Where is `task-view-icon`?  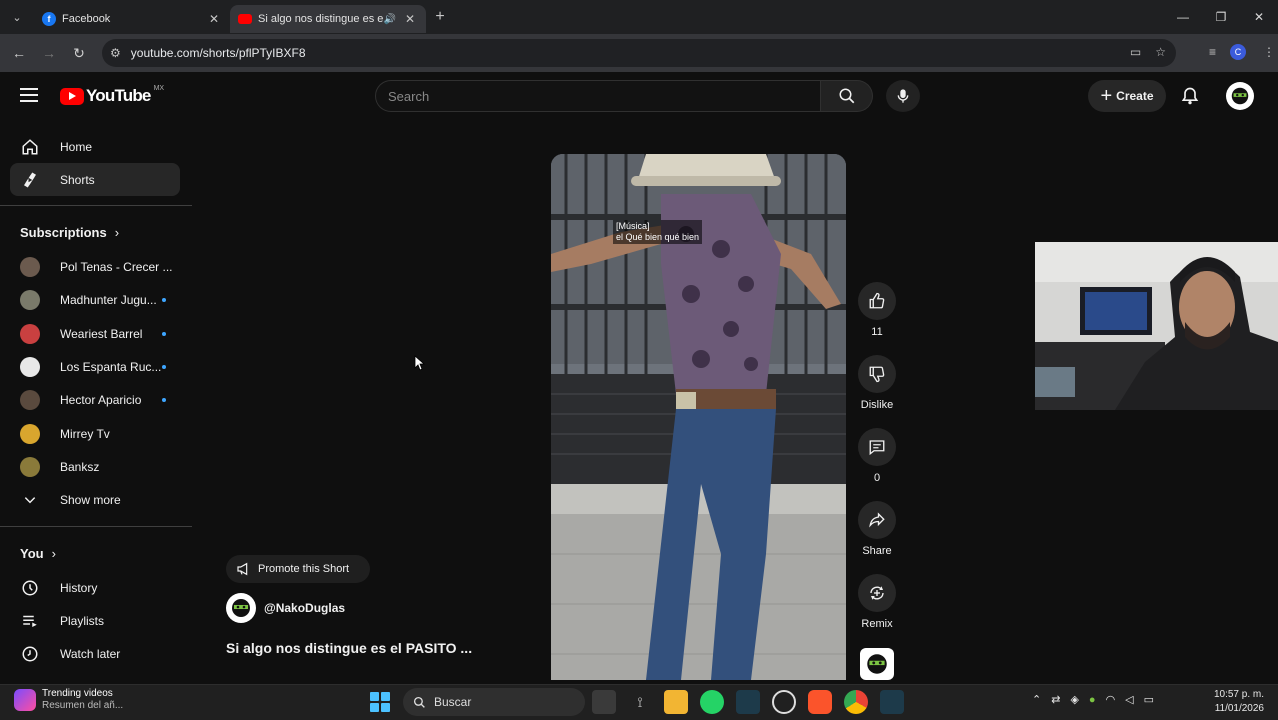 task-view-icon is located at coordinates (604, 702).